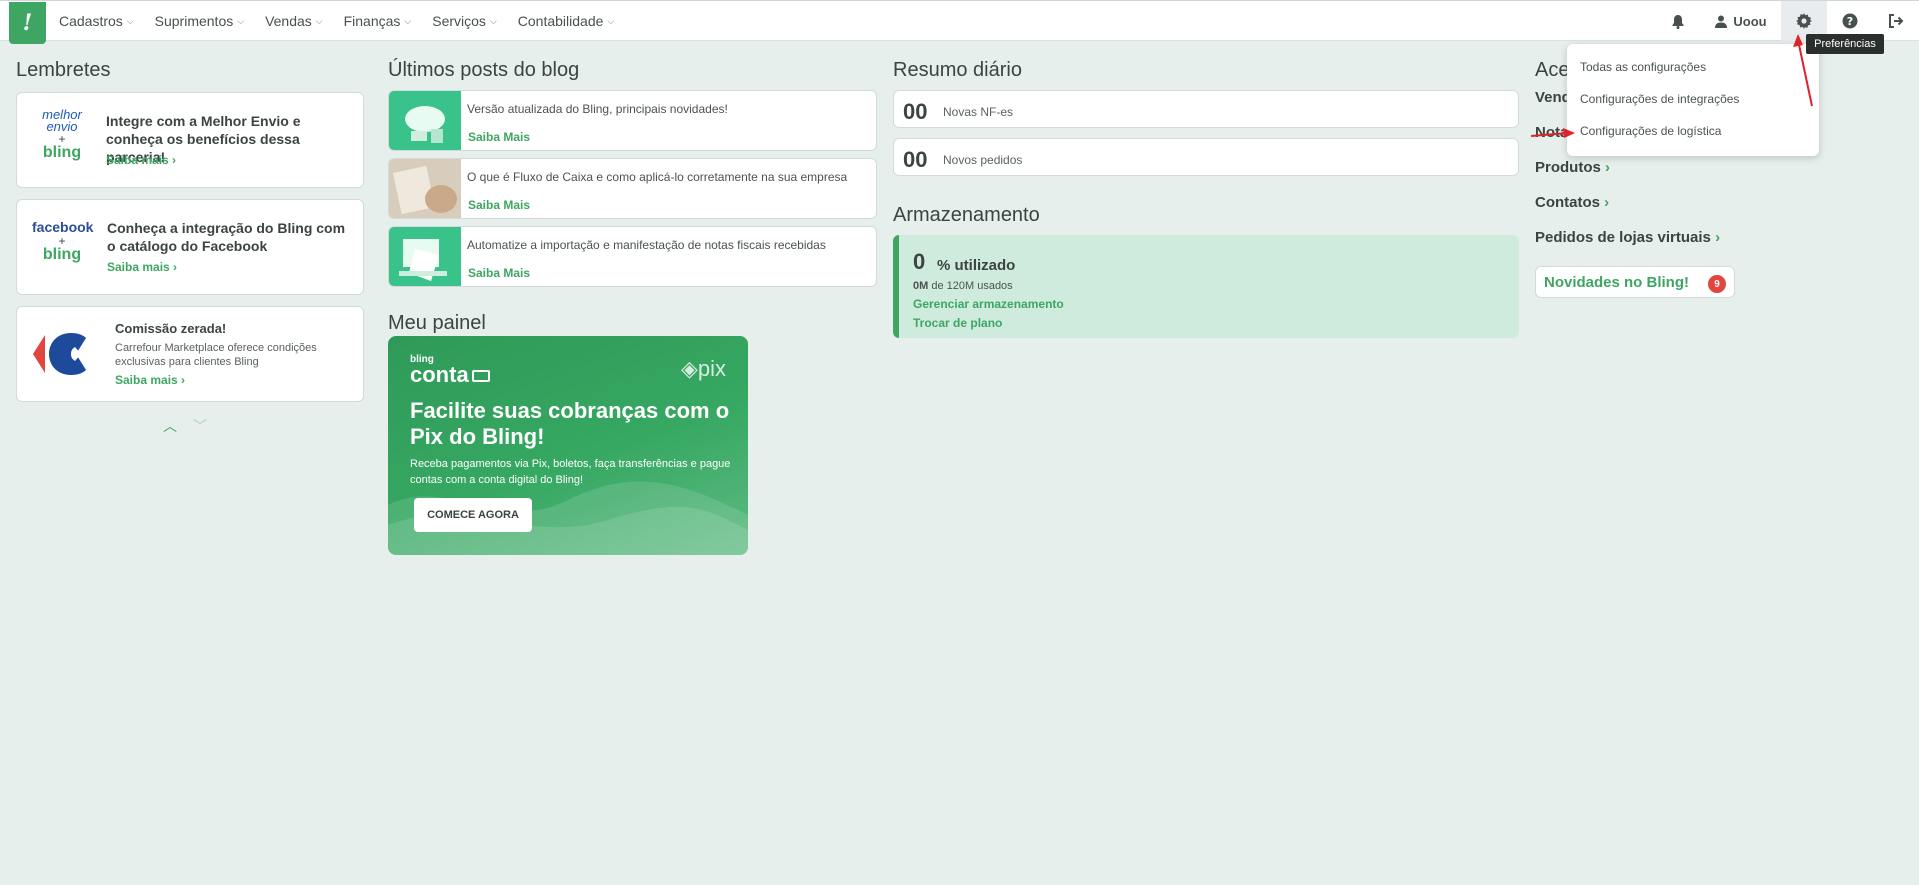 Image resolution: width=1919 pixels, height=885 pixels. I want to click on bling-logo: !, so click(27, 23).